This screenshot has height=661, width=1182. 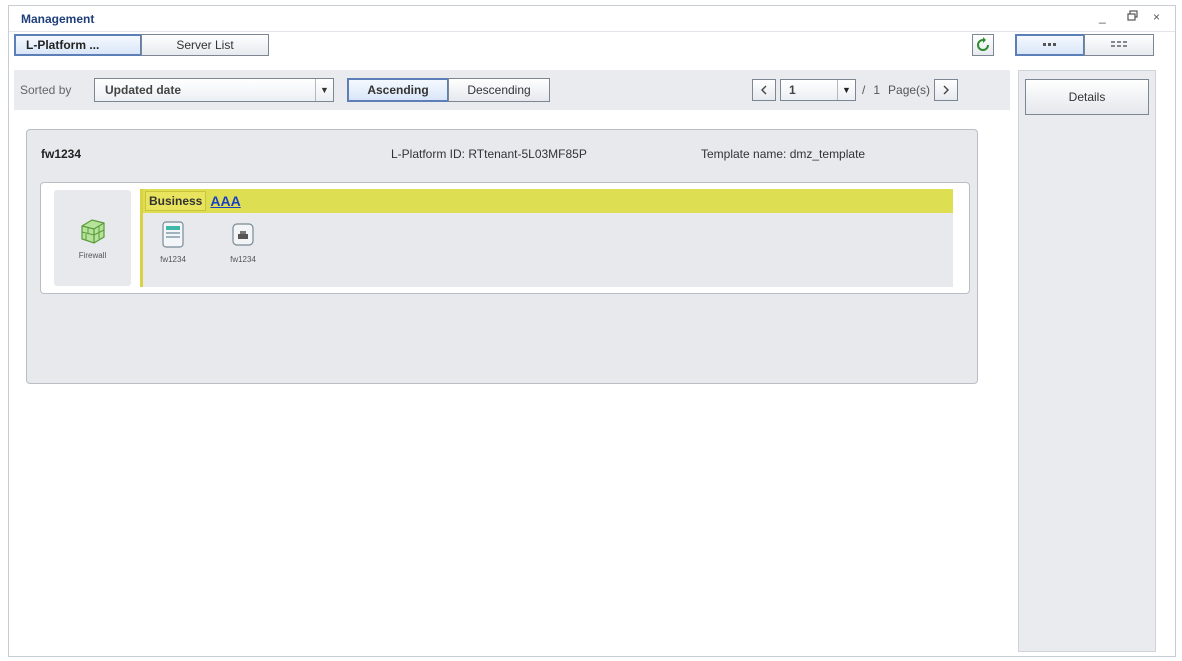 I want to click on l-platform-name: fw1234, so click(x=61, y=154).